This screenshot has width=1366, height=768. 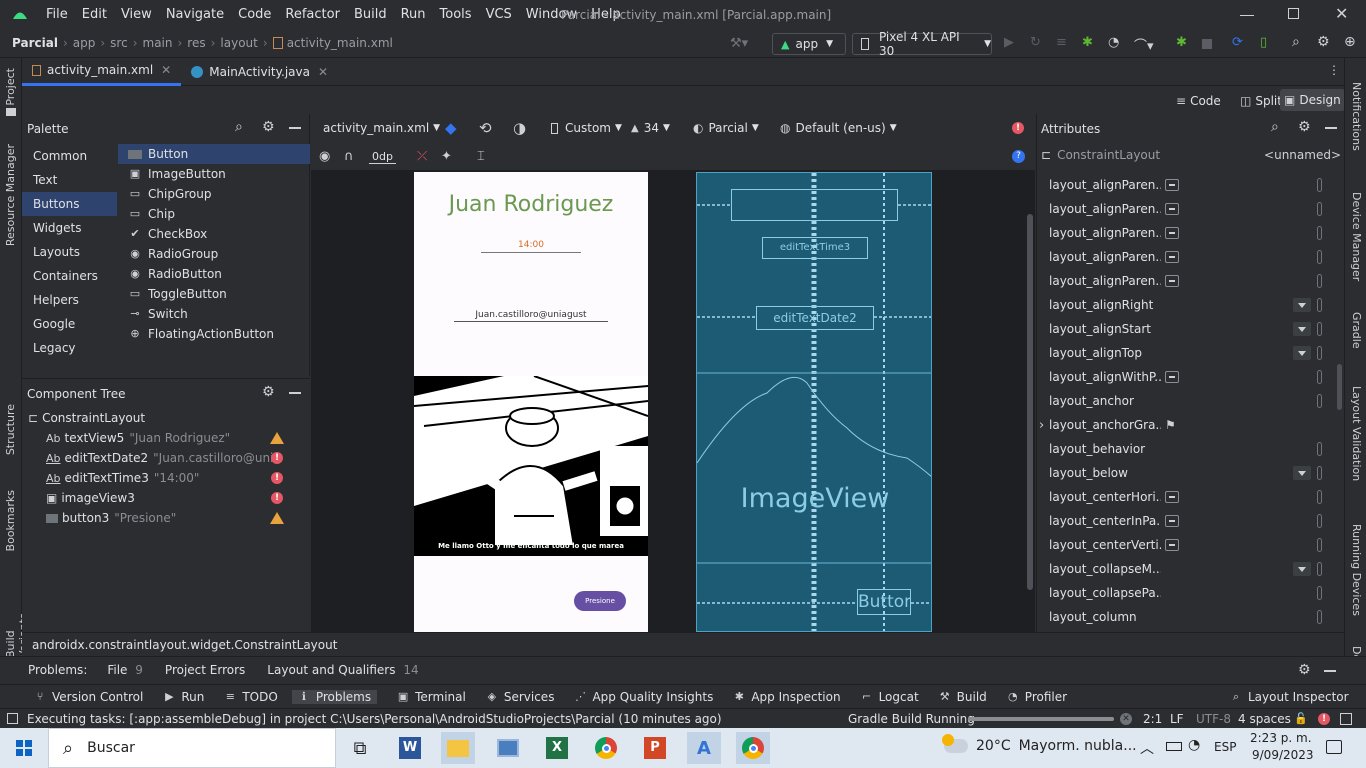 What do you see at coordinates (158, 43) in the screenshot?
I see `breadcrumb-main: main` at bounding box center [158, 43].